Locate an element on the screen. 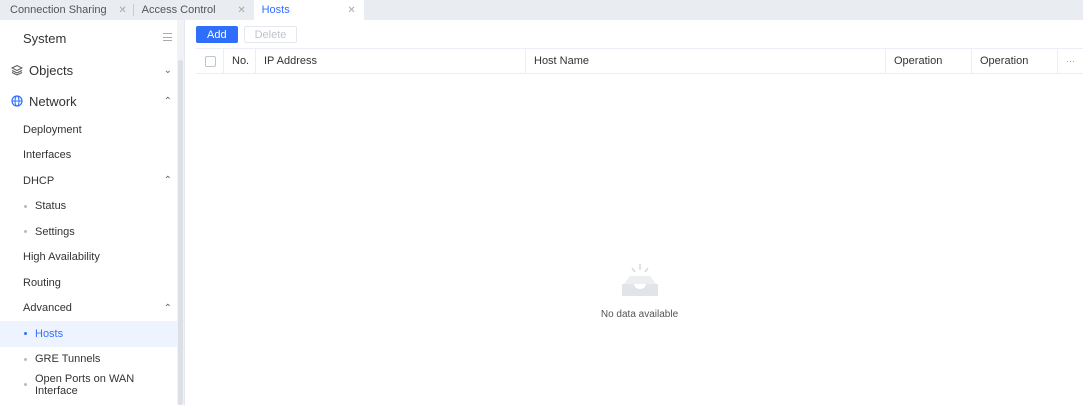 This screenshot has width=1083, height=405. sidebar-item-deployment: Deployment is located at coordinates (89, 130).